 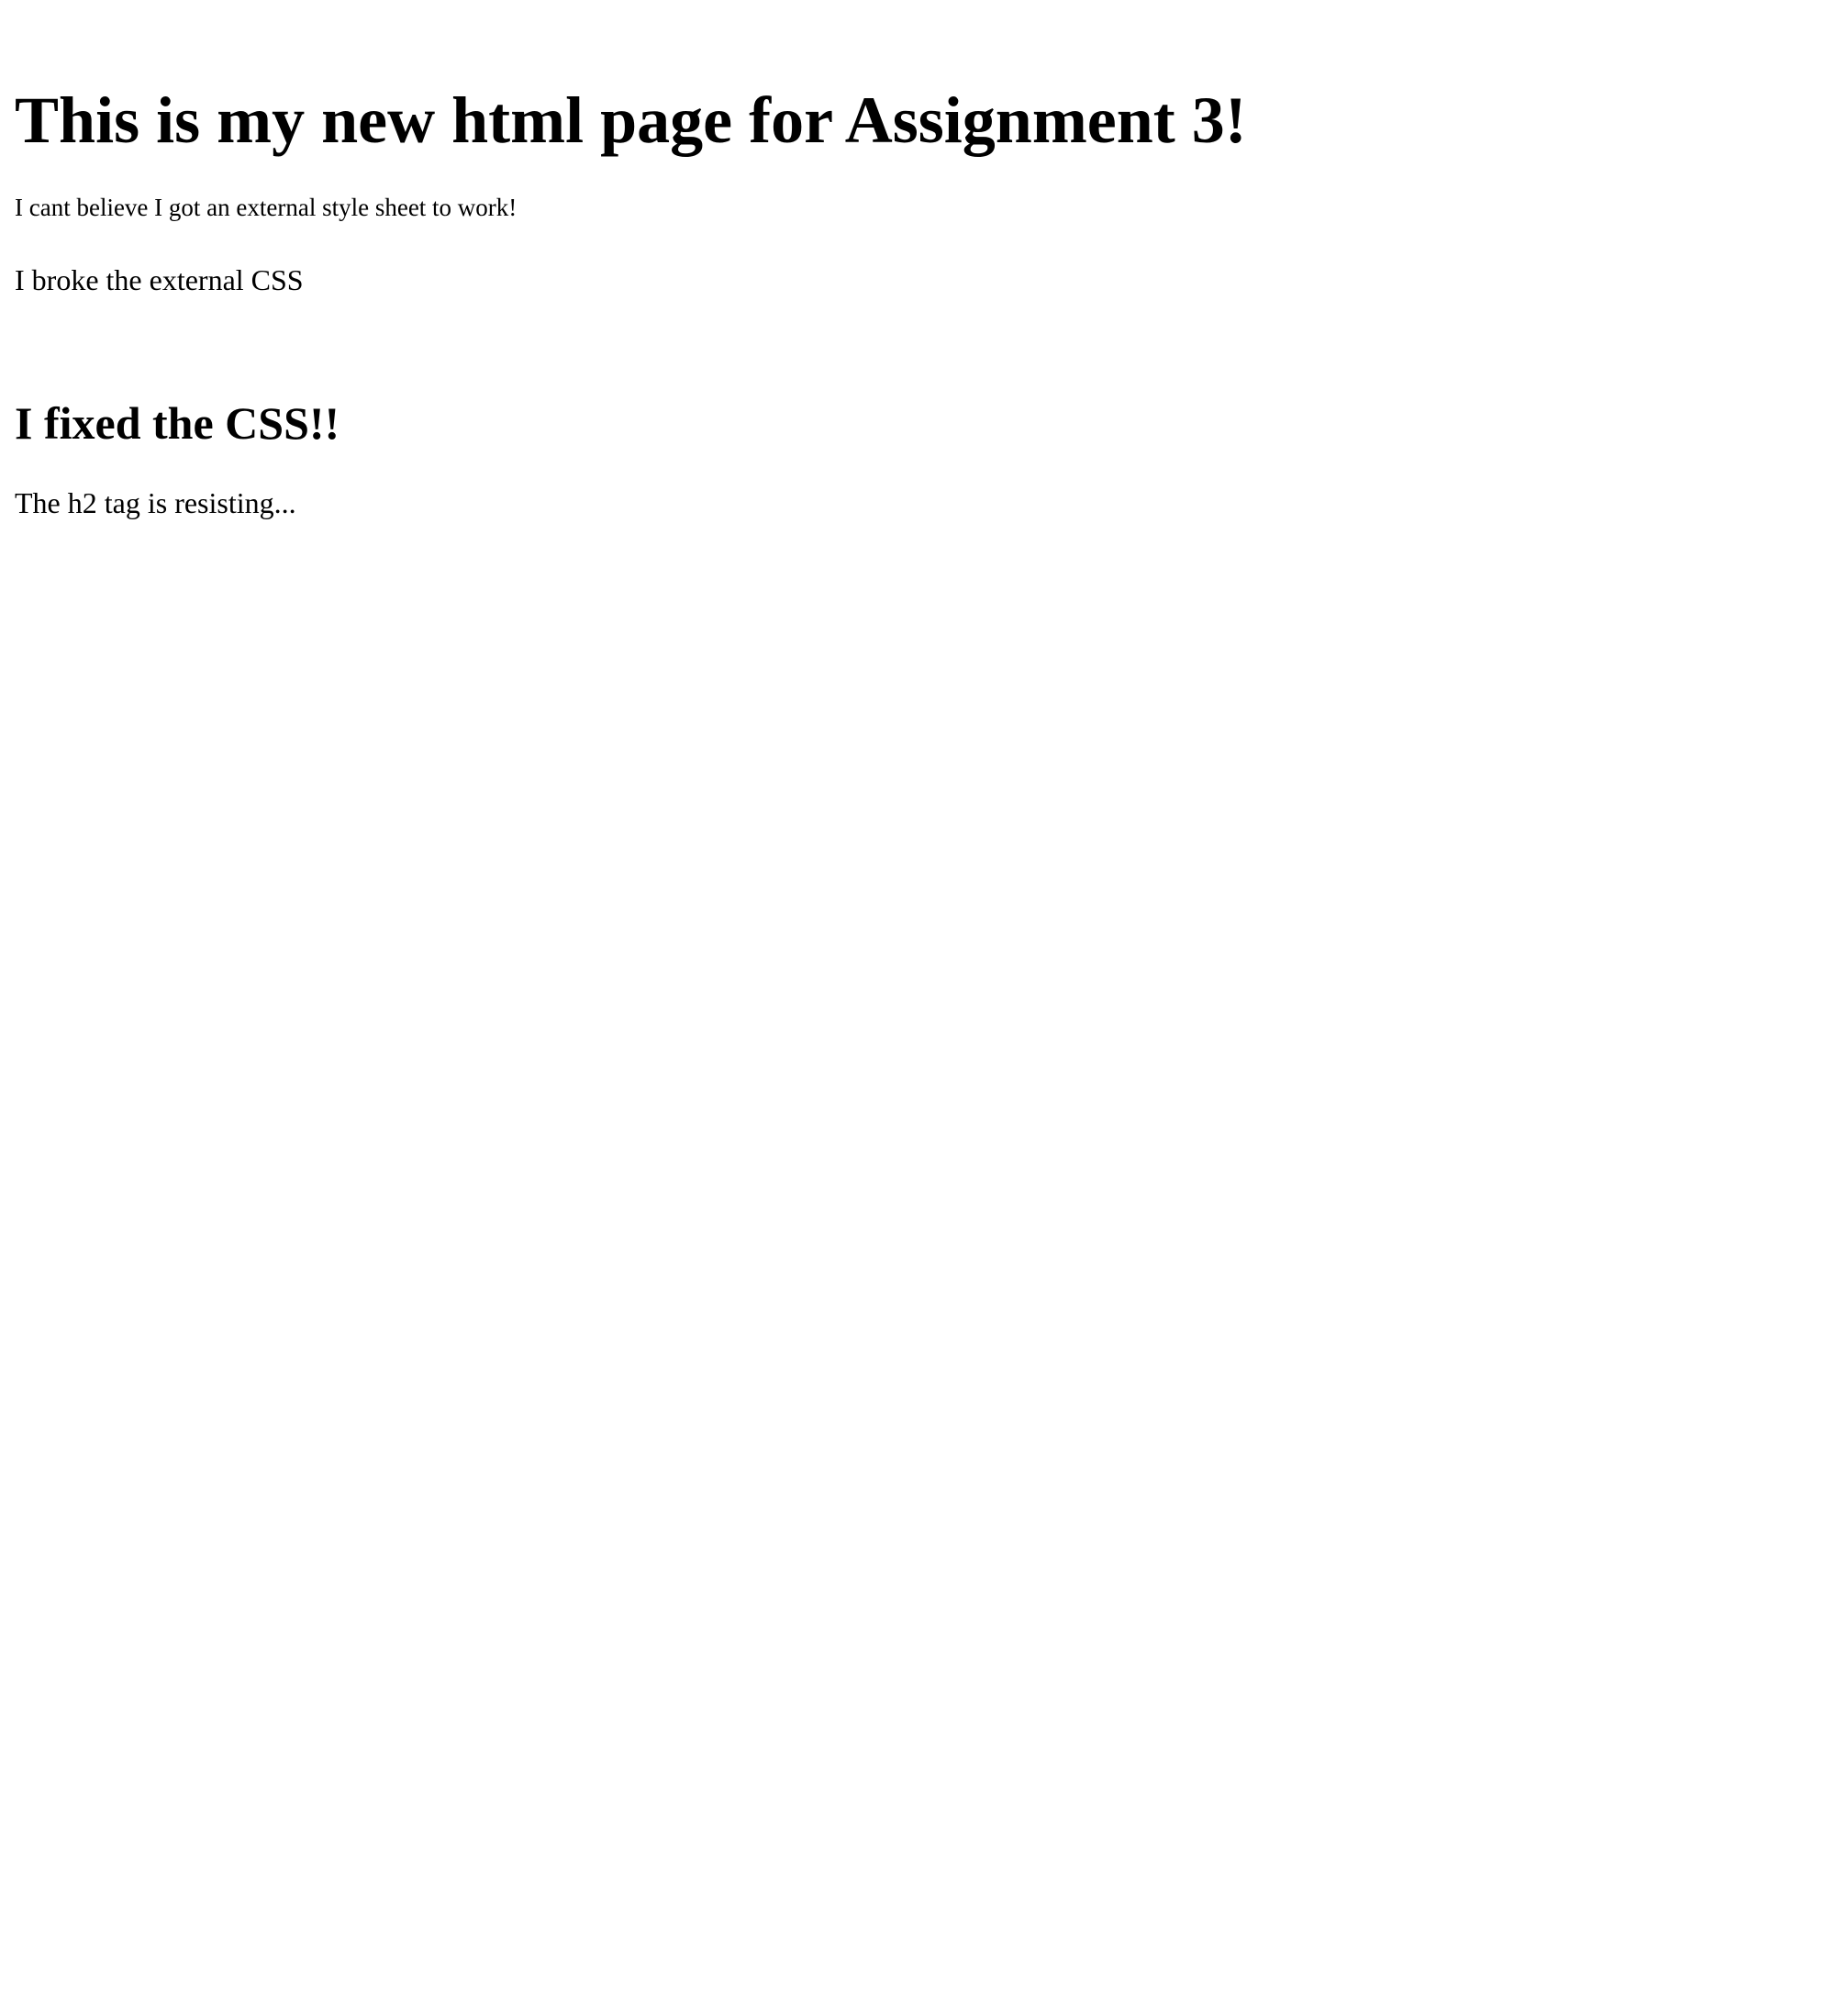 I want to click on broke-css-paragraph: I broke the external CSS, so click(x=160, y=279).